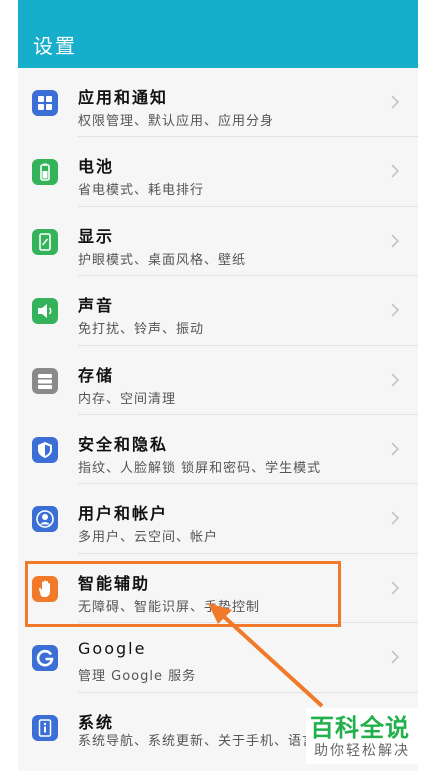  I want to click on settings-item-google: Google 管理 Google 服务, so click(218, 658).